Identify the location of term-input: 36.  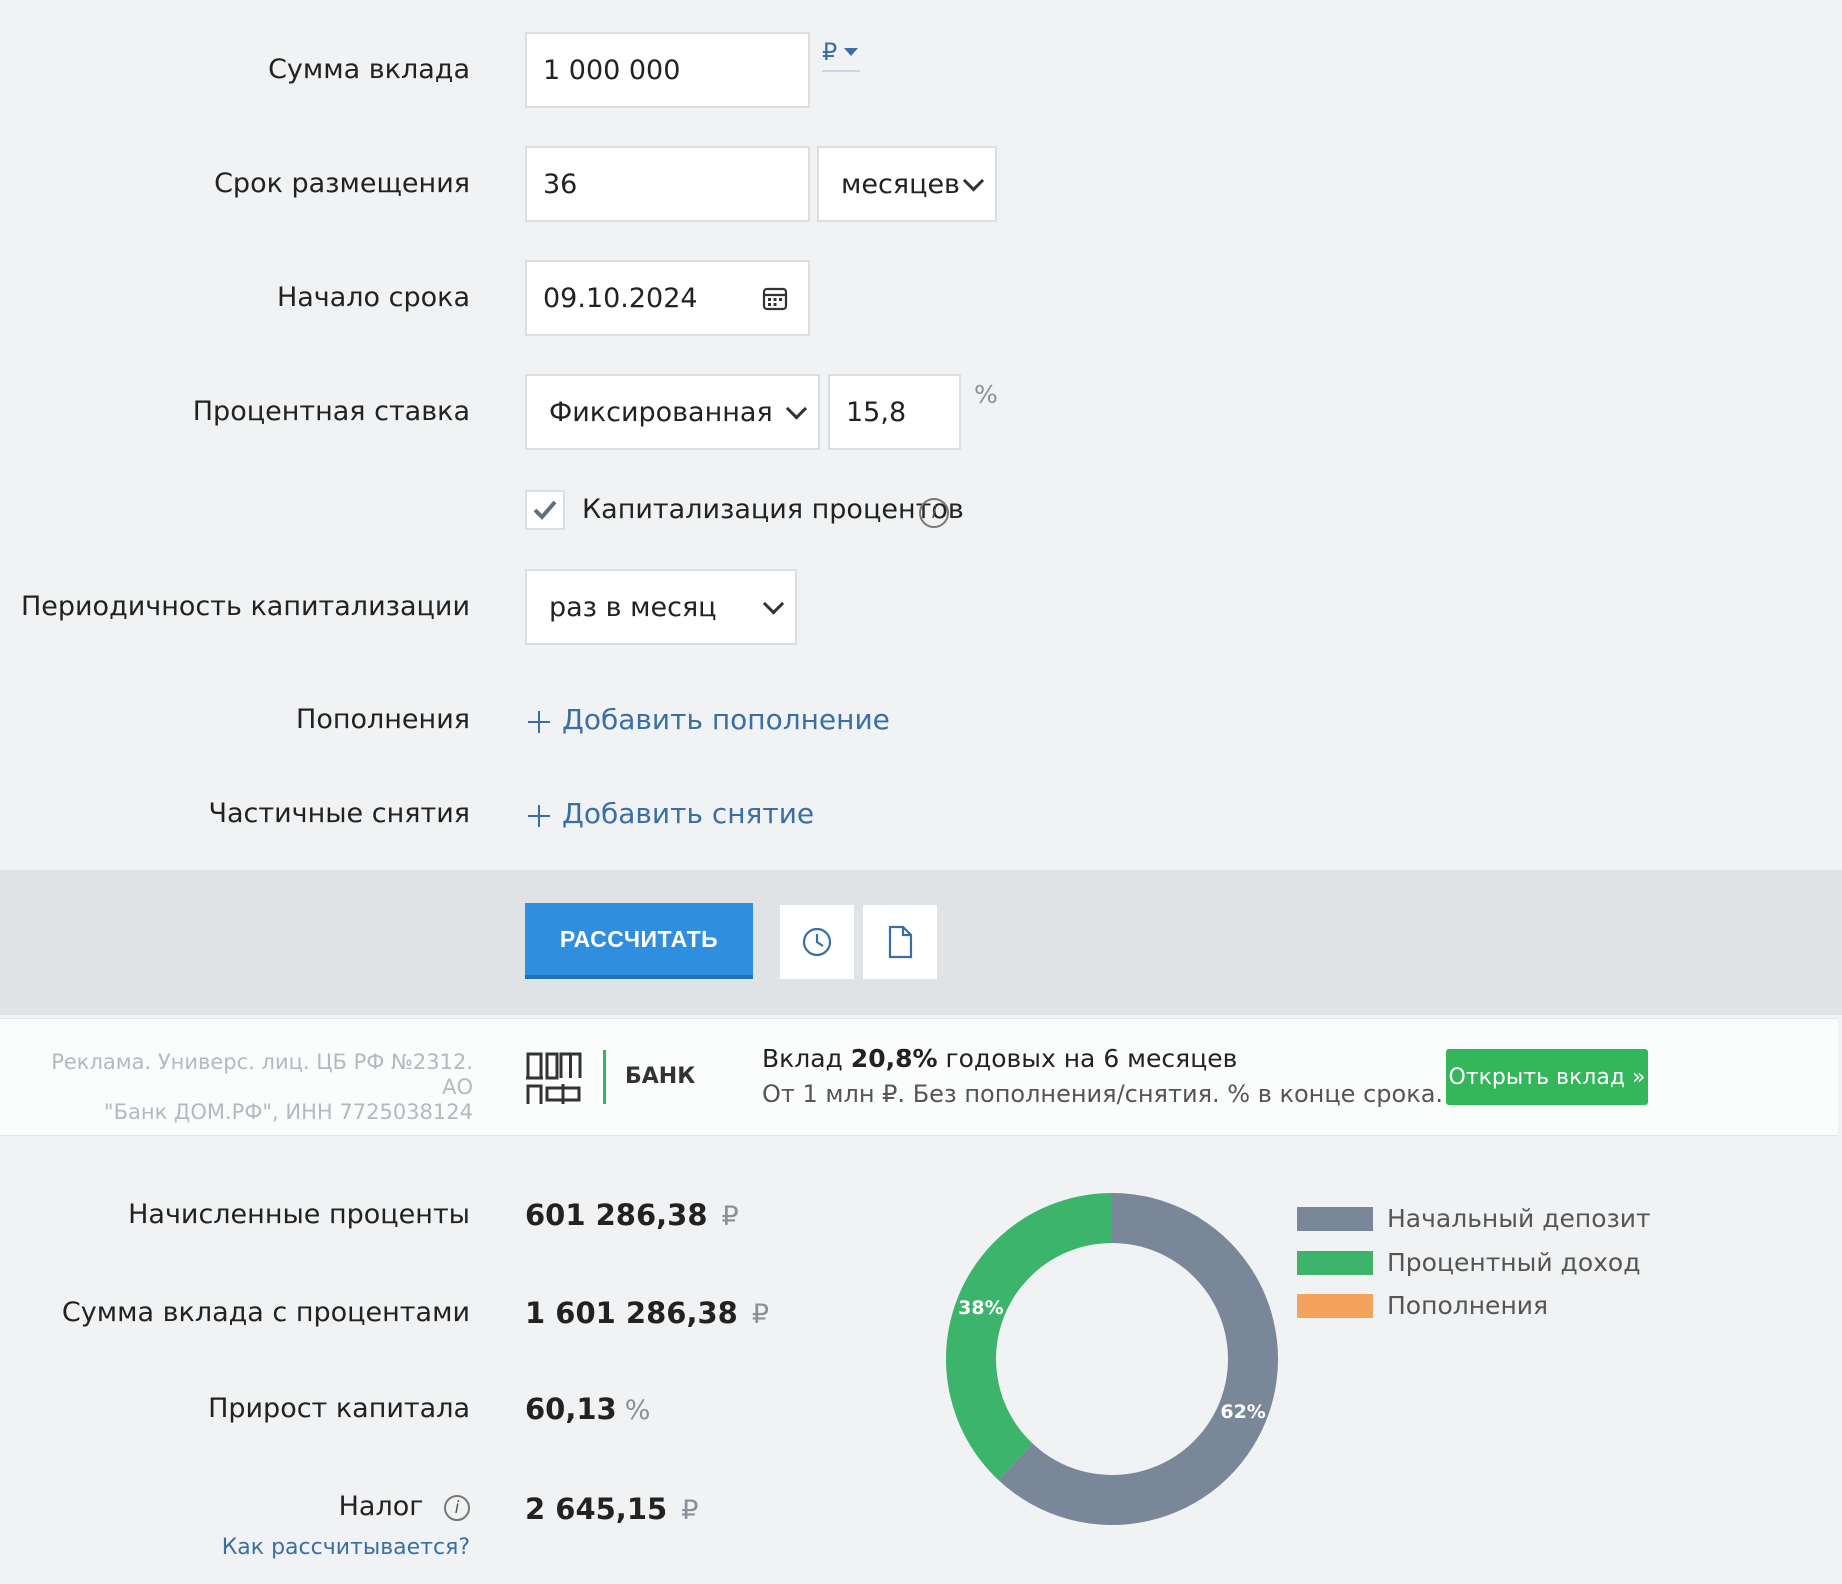
(667, 184).